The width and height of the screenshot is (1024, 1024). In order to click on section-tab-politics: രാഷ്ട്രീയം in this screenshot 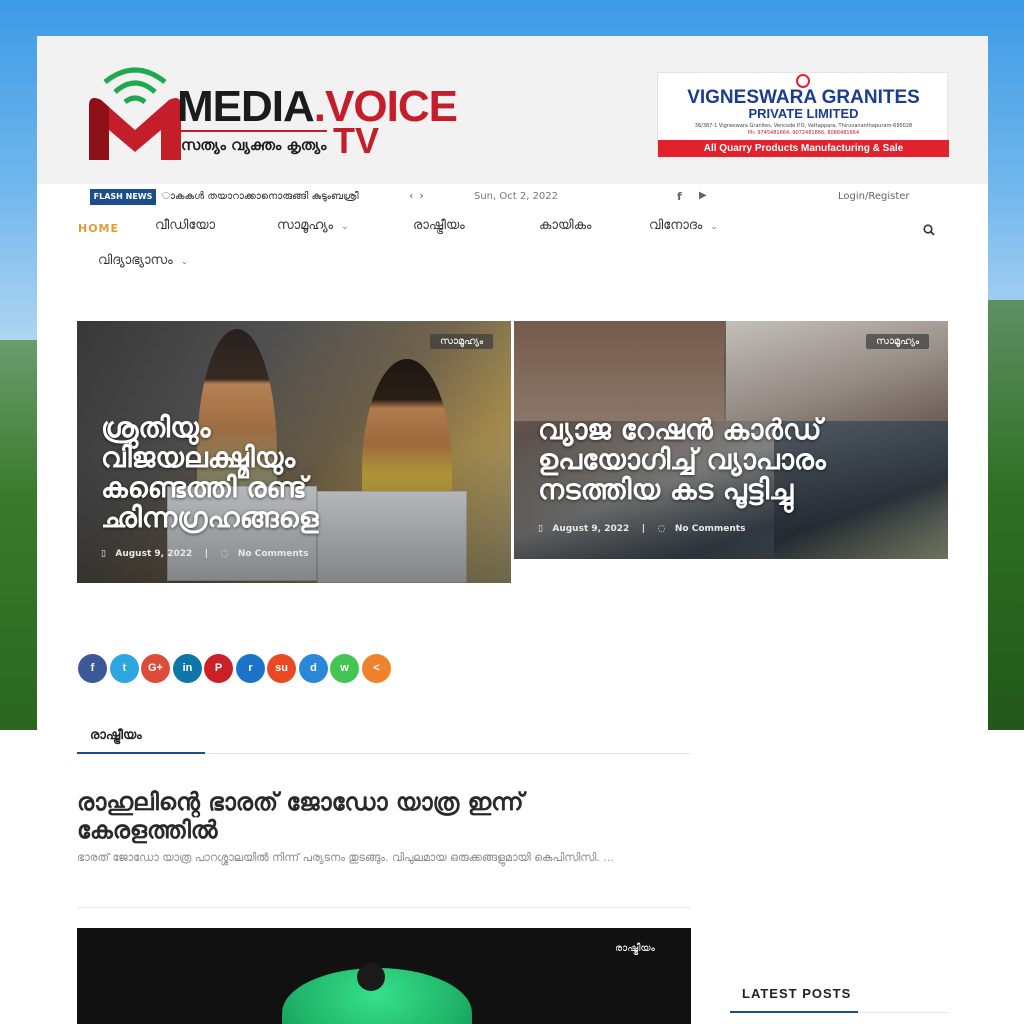, I will do `click(116, 735)`.